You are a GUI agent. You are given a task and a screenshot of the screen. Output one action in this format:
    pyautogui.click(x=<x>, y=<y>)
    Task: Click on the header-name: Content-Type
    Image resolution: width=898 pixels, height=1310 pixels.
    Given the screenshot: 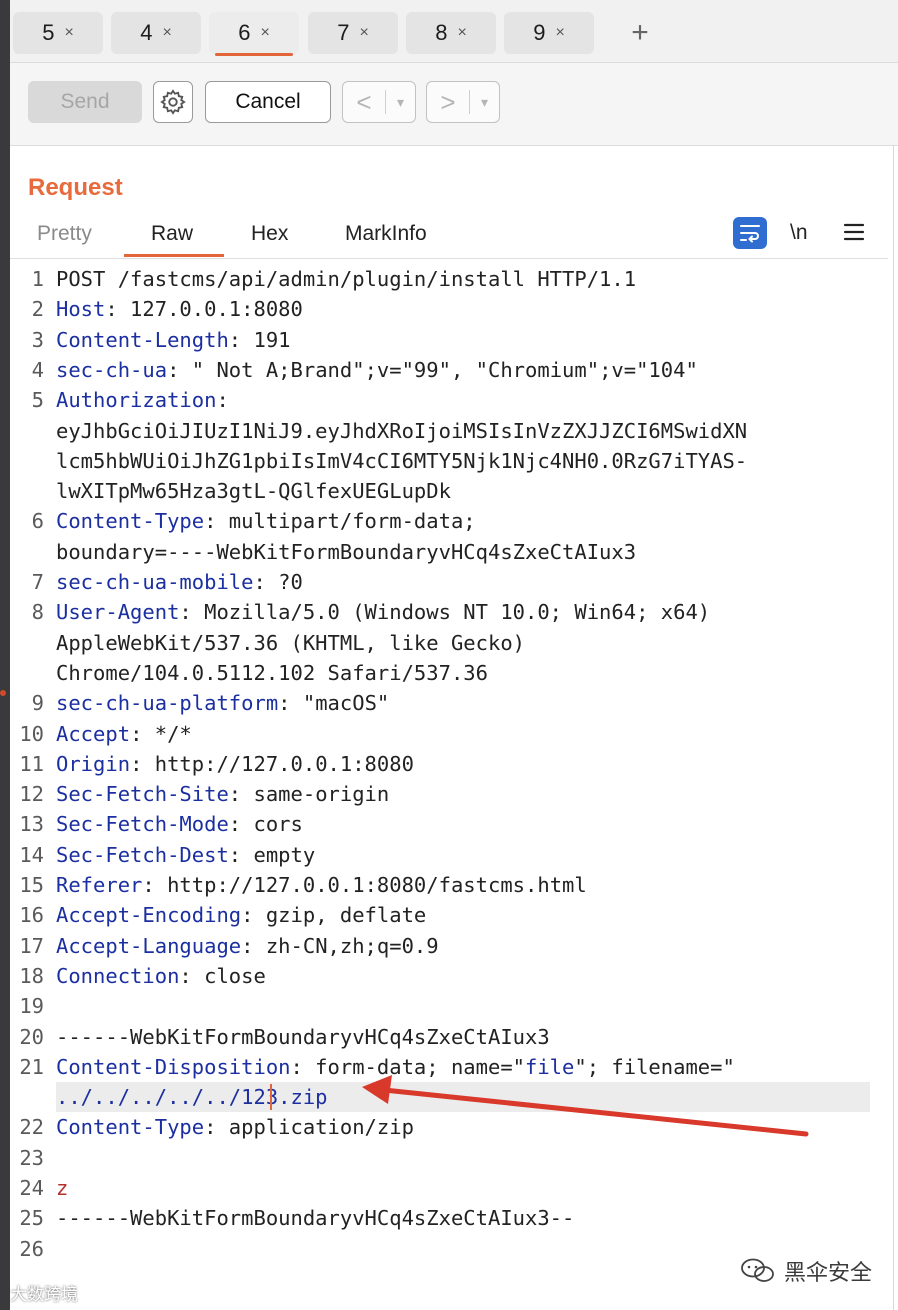 What is the action you would take?
    pyautogui.click(x=130, y=521)
    